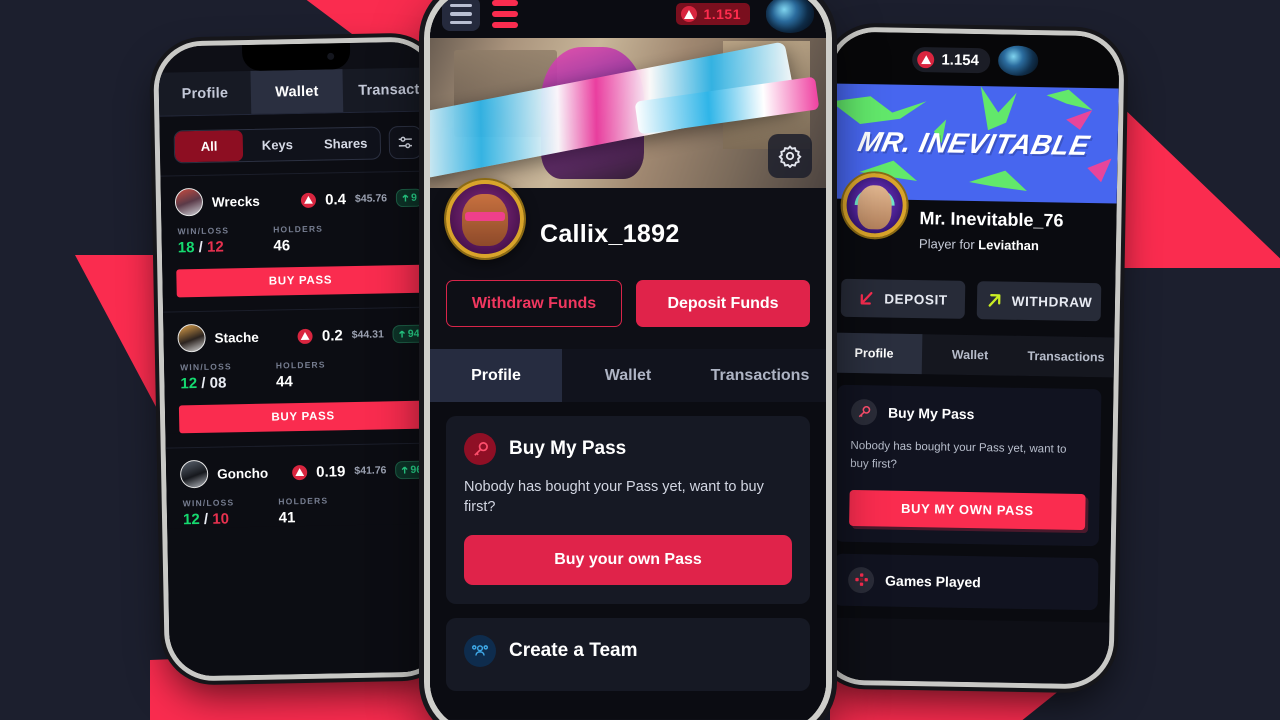  I want to click on withdraw-button: WITHDRAW, so click(1039, 301).